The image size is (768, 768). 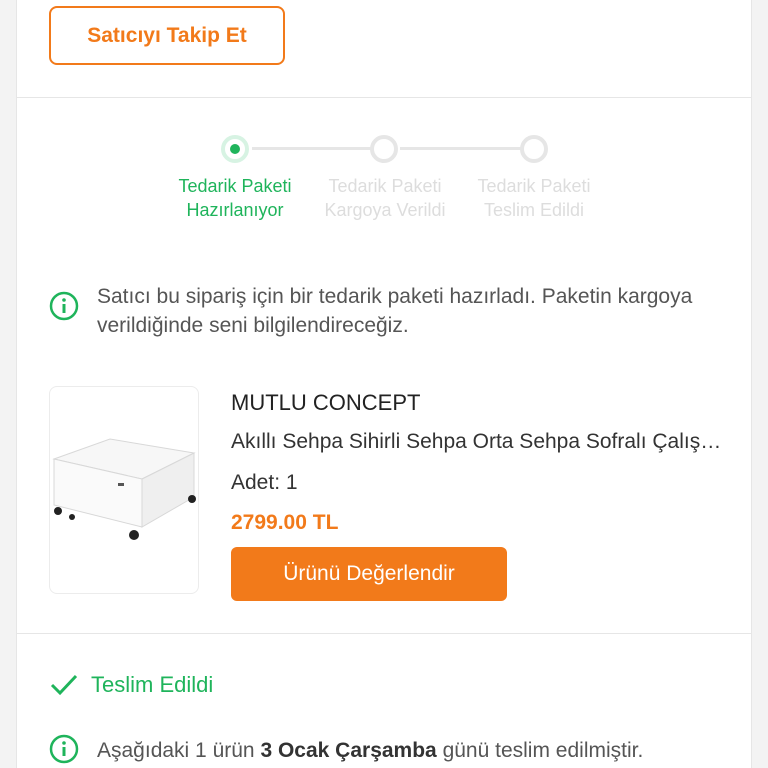 What do you see at coordinates (235, 198) in the screenshot?
I see `step-label-preparing: Tedarik Paketi Hazırlanıyor` at bounding box center [235, 198].